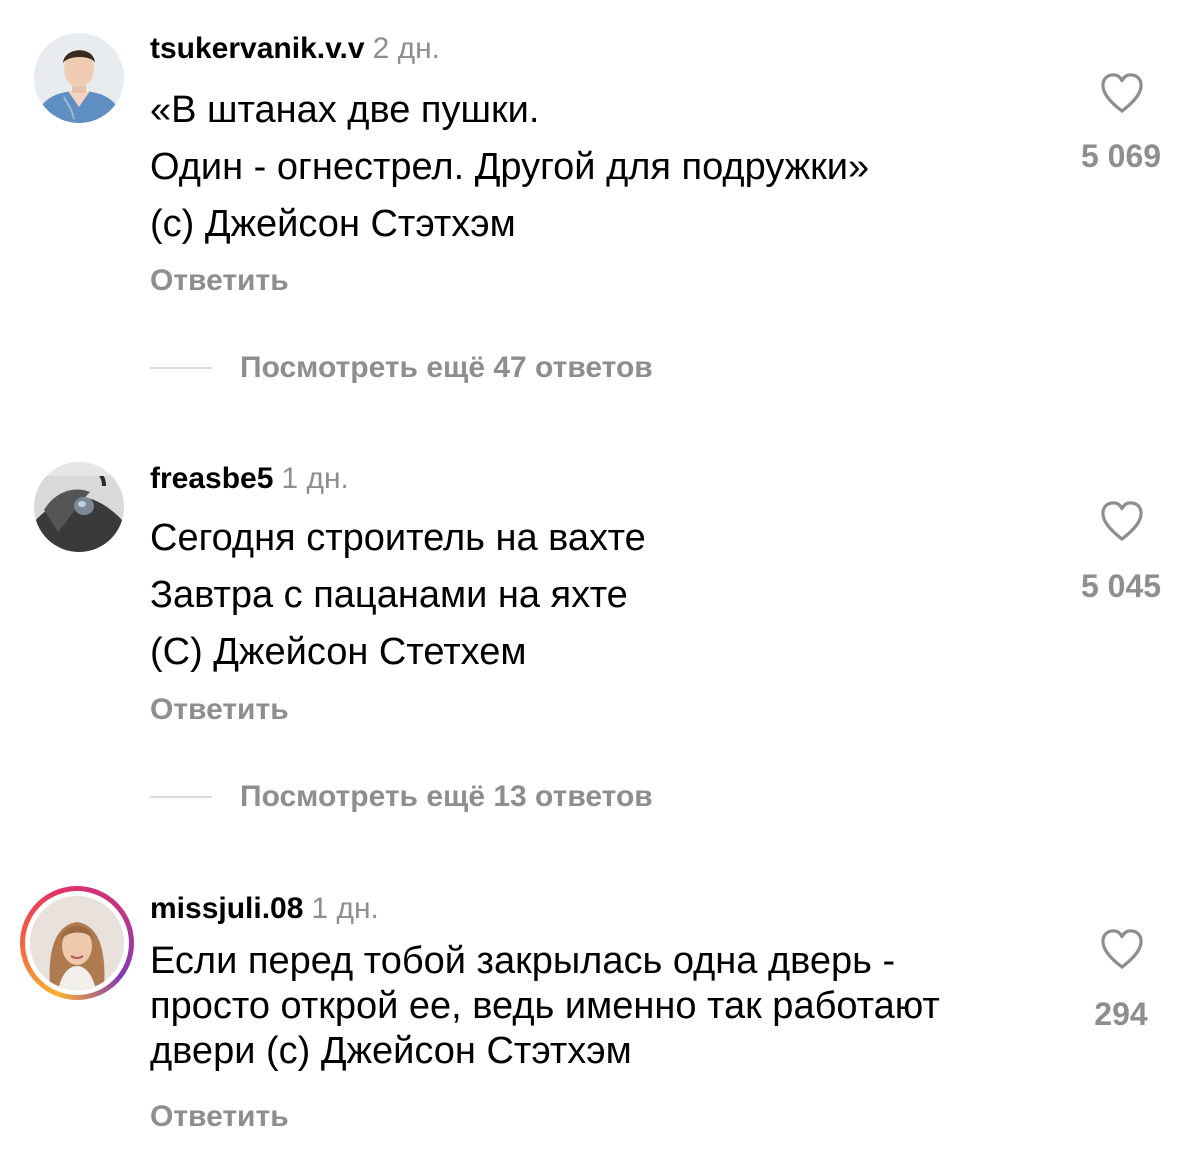 Image resolution: width=1200 pixels, height=1174 pixels. What do you see at coordinates (406, 48) in the screenshot?
I see `timestamp: 2 дн.` at bounding box center [406, 48].